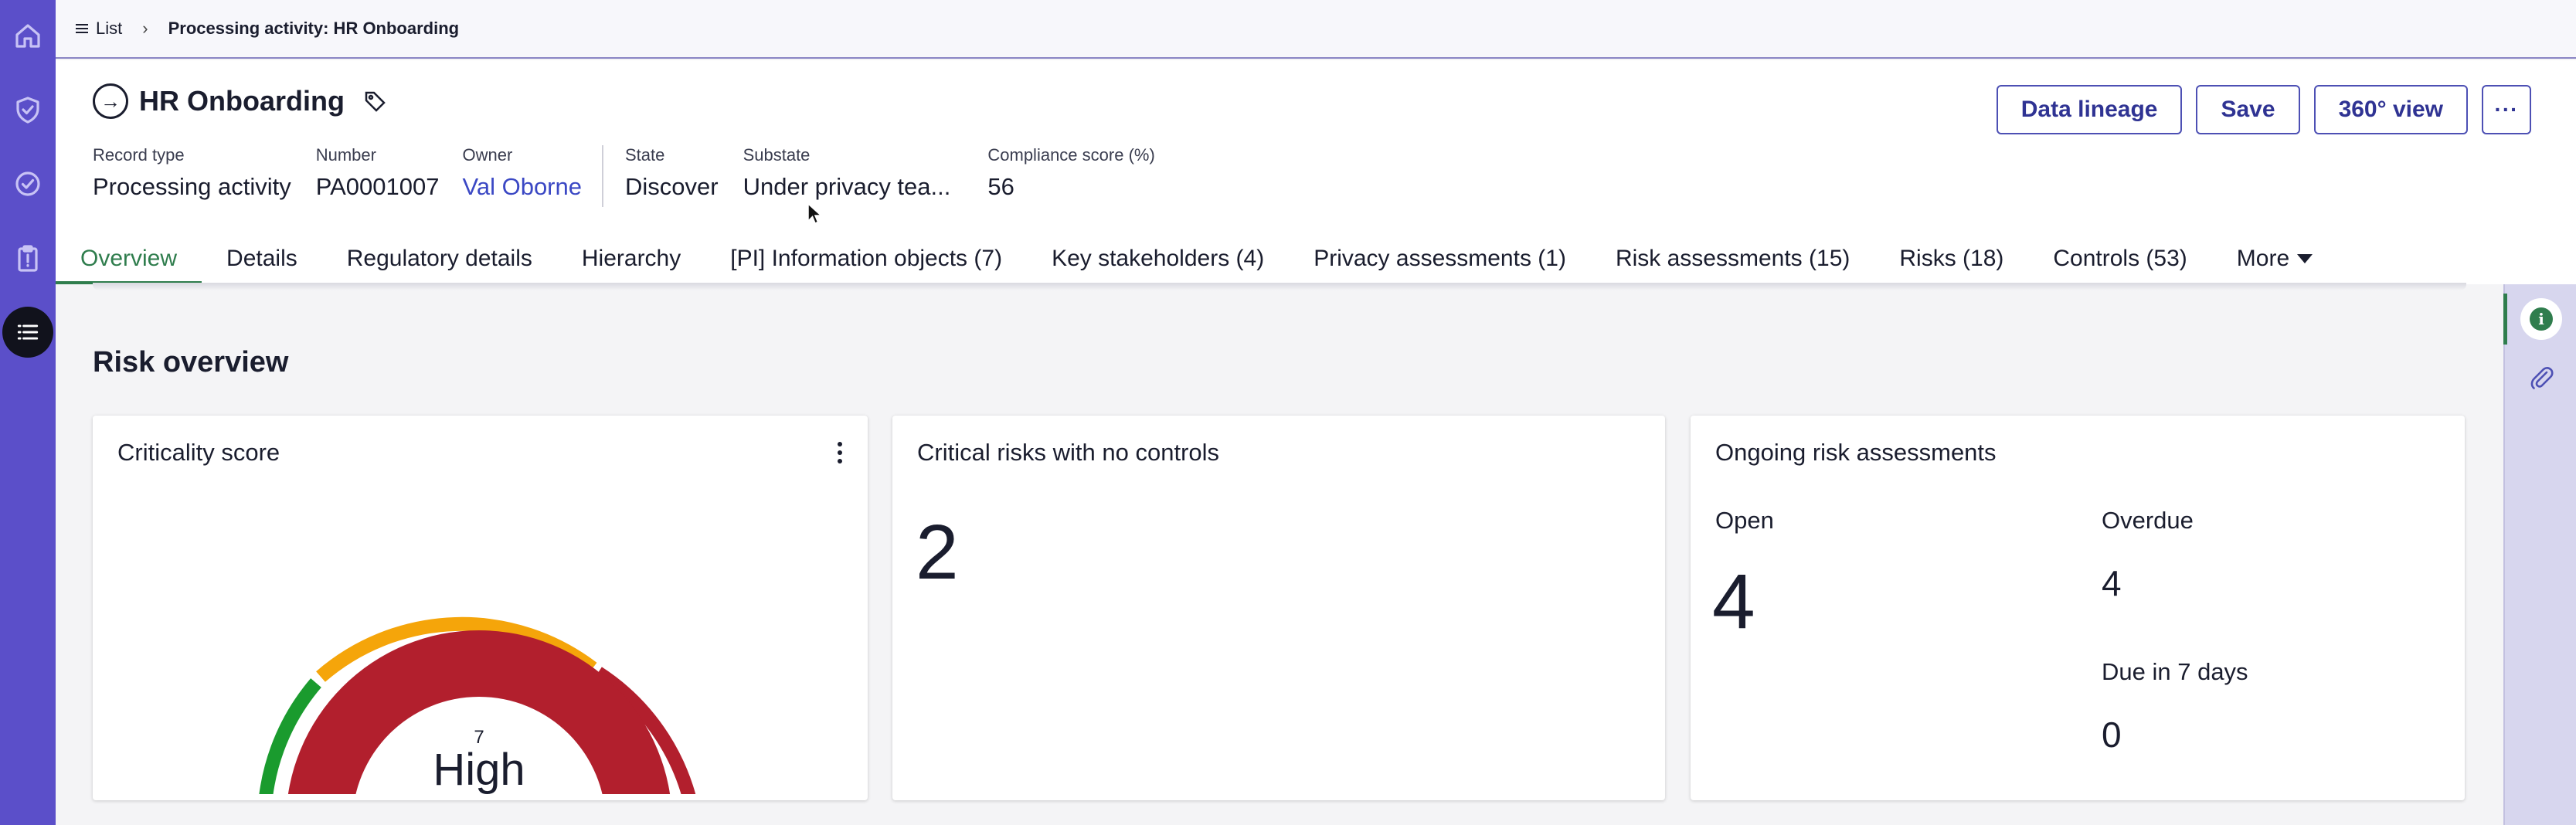  Describe the element at coordinates (110, 101) in the screenshot. I see `processing-activity-icon: →` at that location.